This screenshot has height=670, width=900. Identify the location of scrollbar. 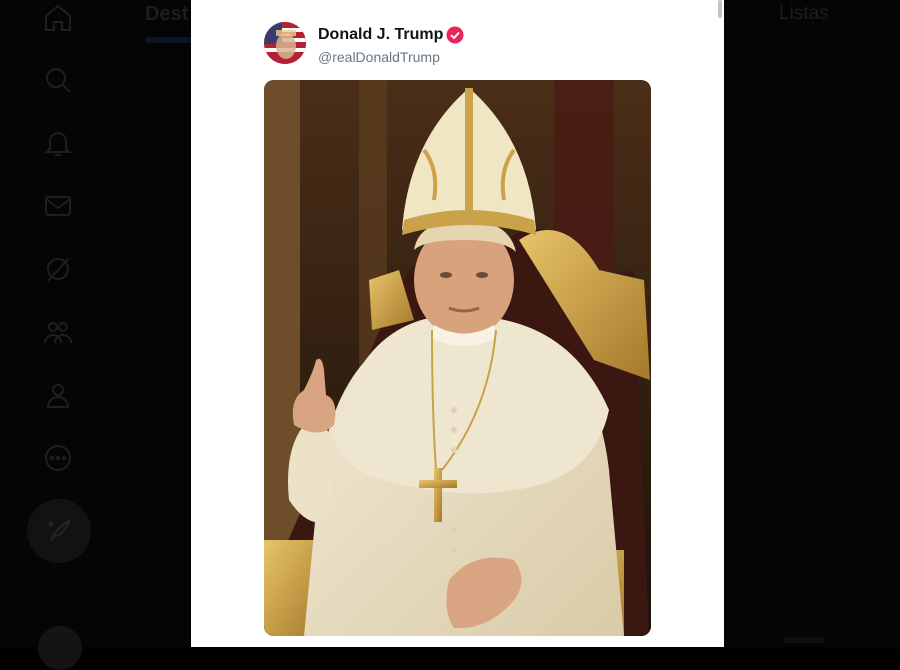
(720, 9).